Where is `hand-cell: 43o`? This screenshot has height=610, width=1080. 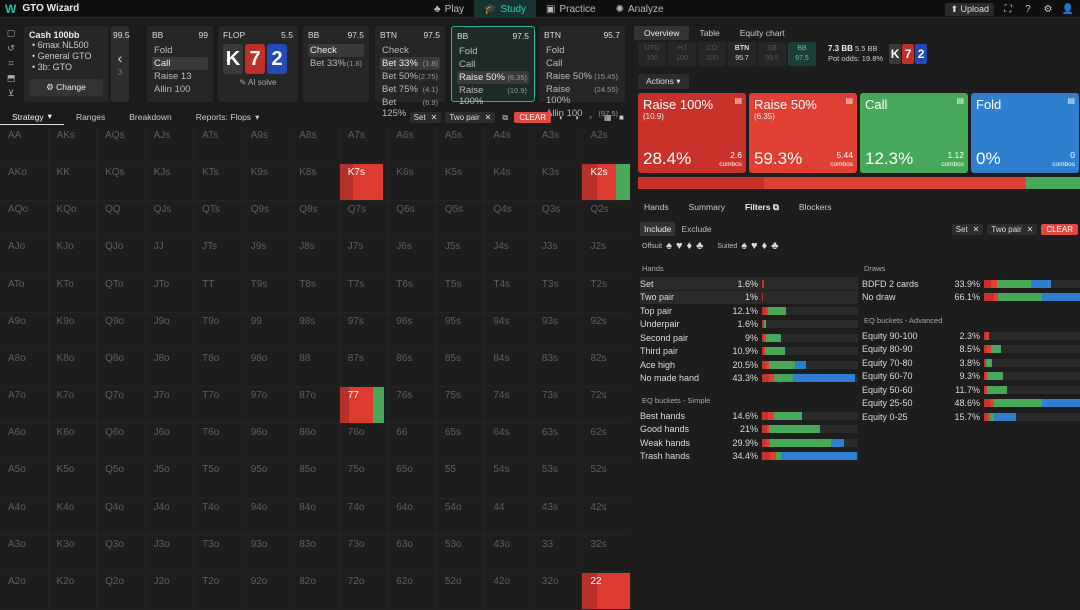
hand-cell: 43o is located at coordinates (509, 554).